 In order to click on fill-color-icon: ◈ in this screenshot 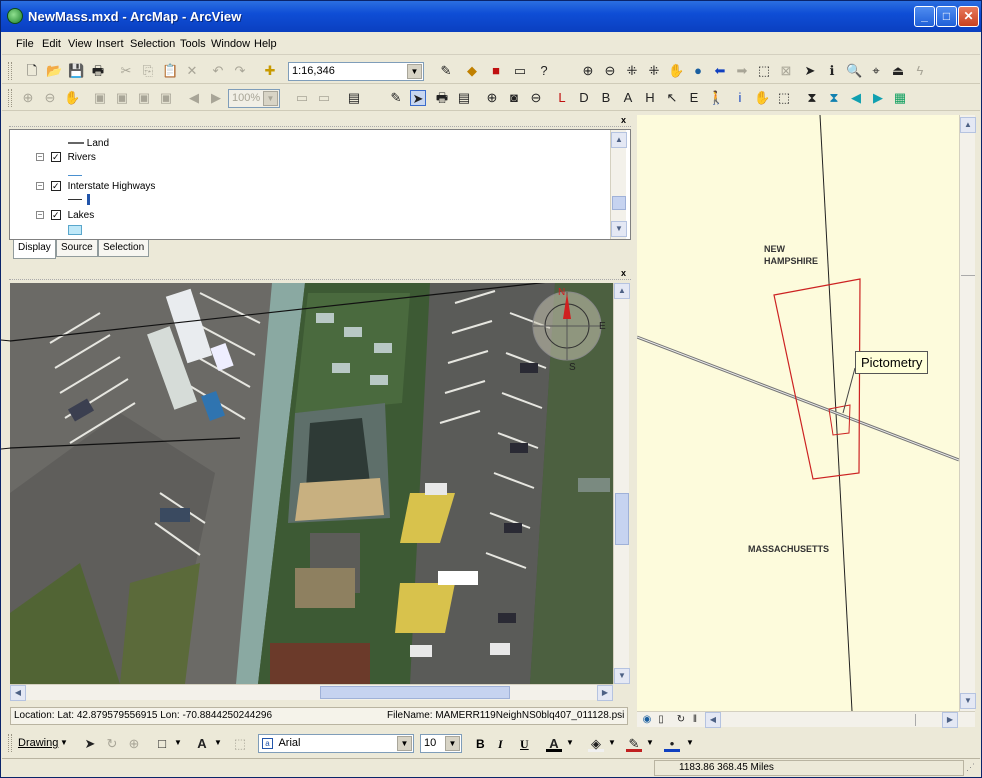, I will do `click(596, 744)`.